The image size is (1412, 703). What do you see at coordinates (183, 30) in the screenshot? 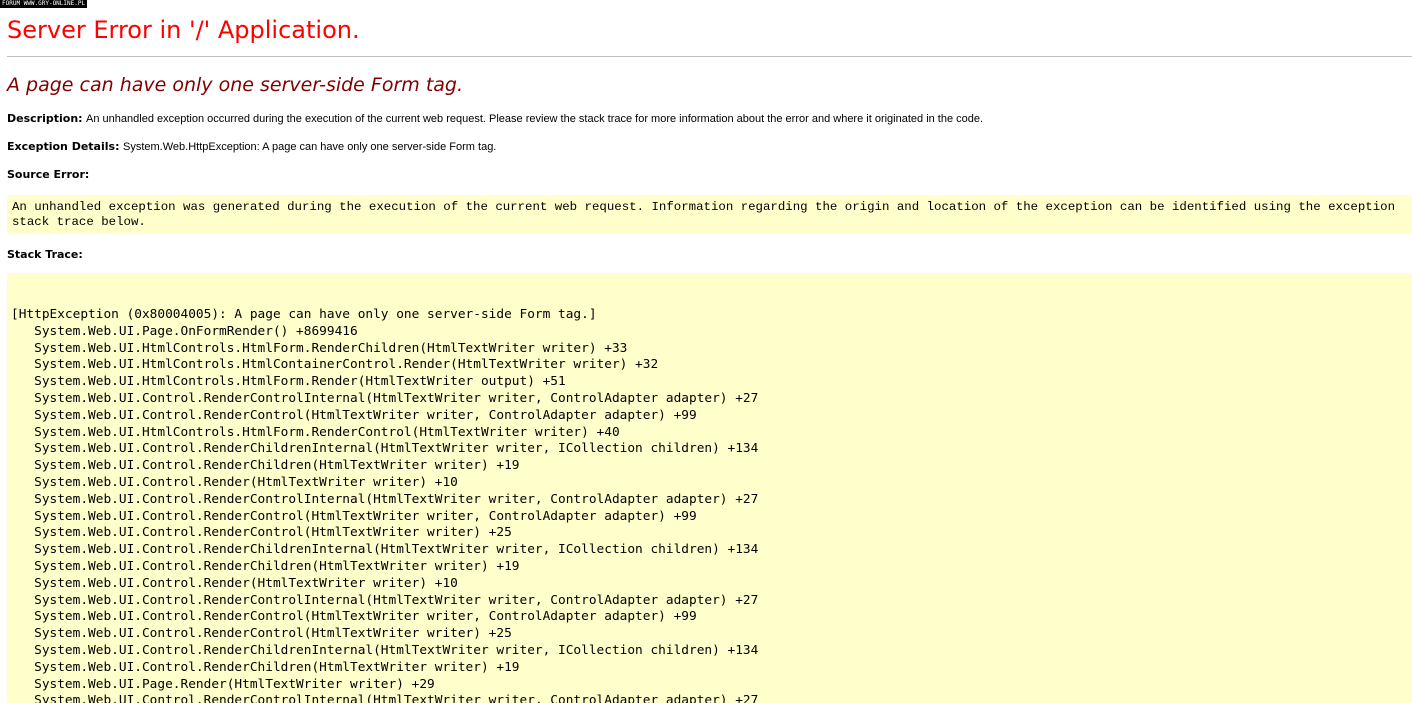
I see `page-title: Server Error in '/' Application.` at bounding box center [183, 30].